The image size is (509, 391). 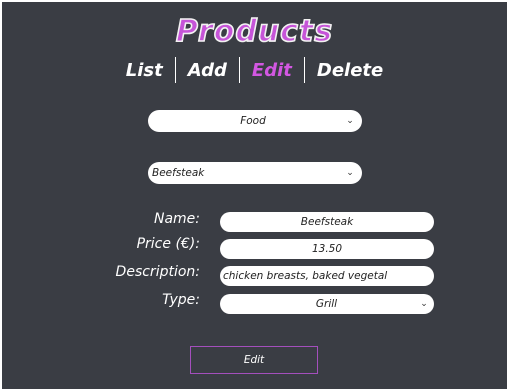 I want to click on price-label: Price (€):, so click(x=168, y=244).